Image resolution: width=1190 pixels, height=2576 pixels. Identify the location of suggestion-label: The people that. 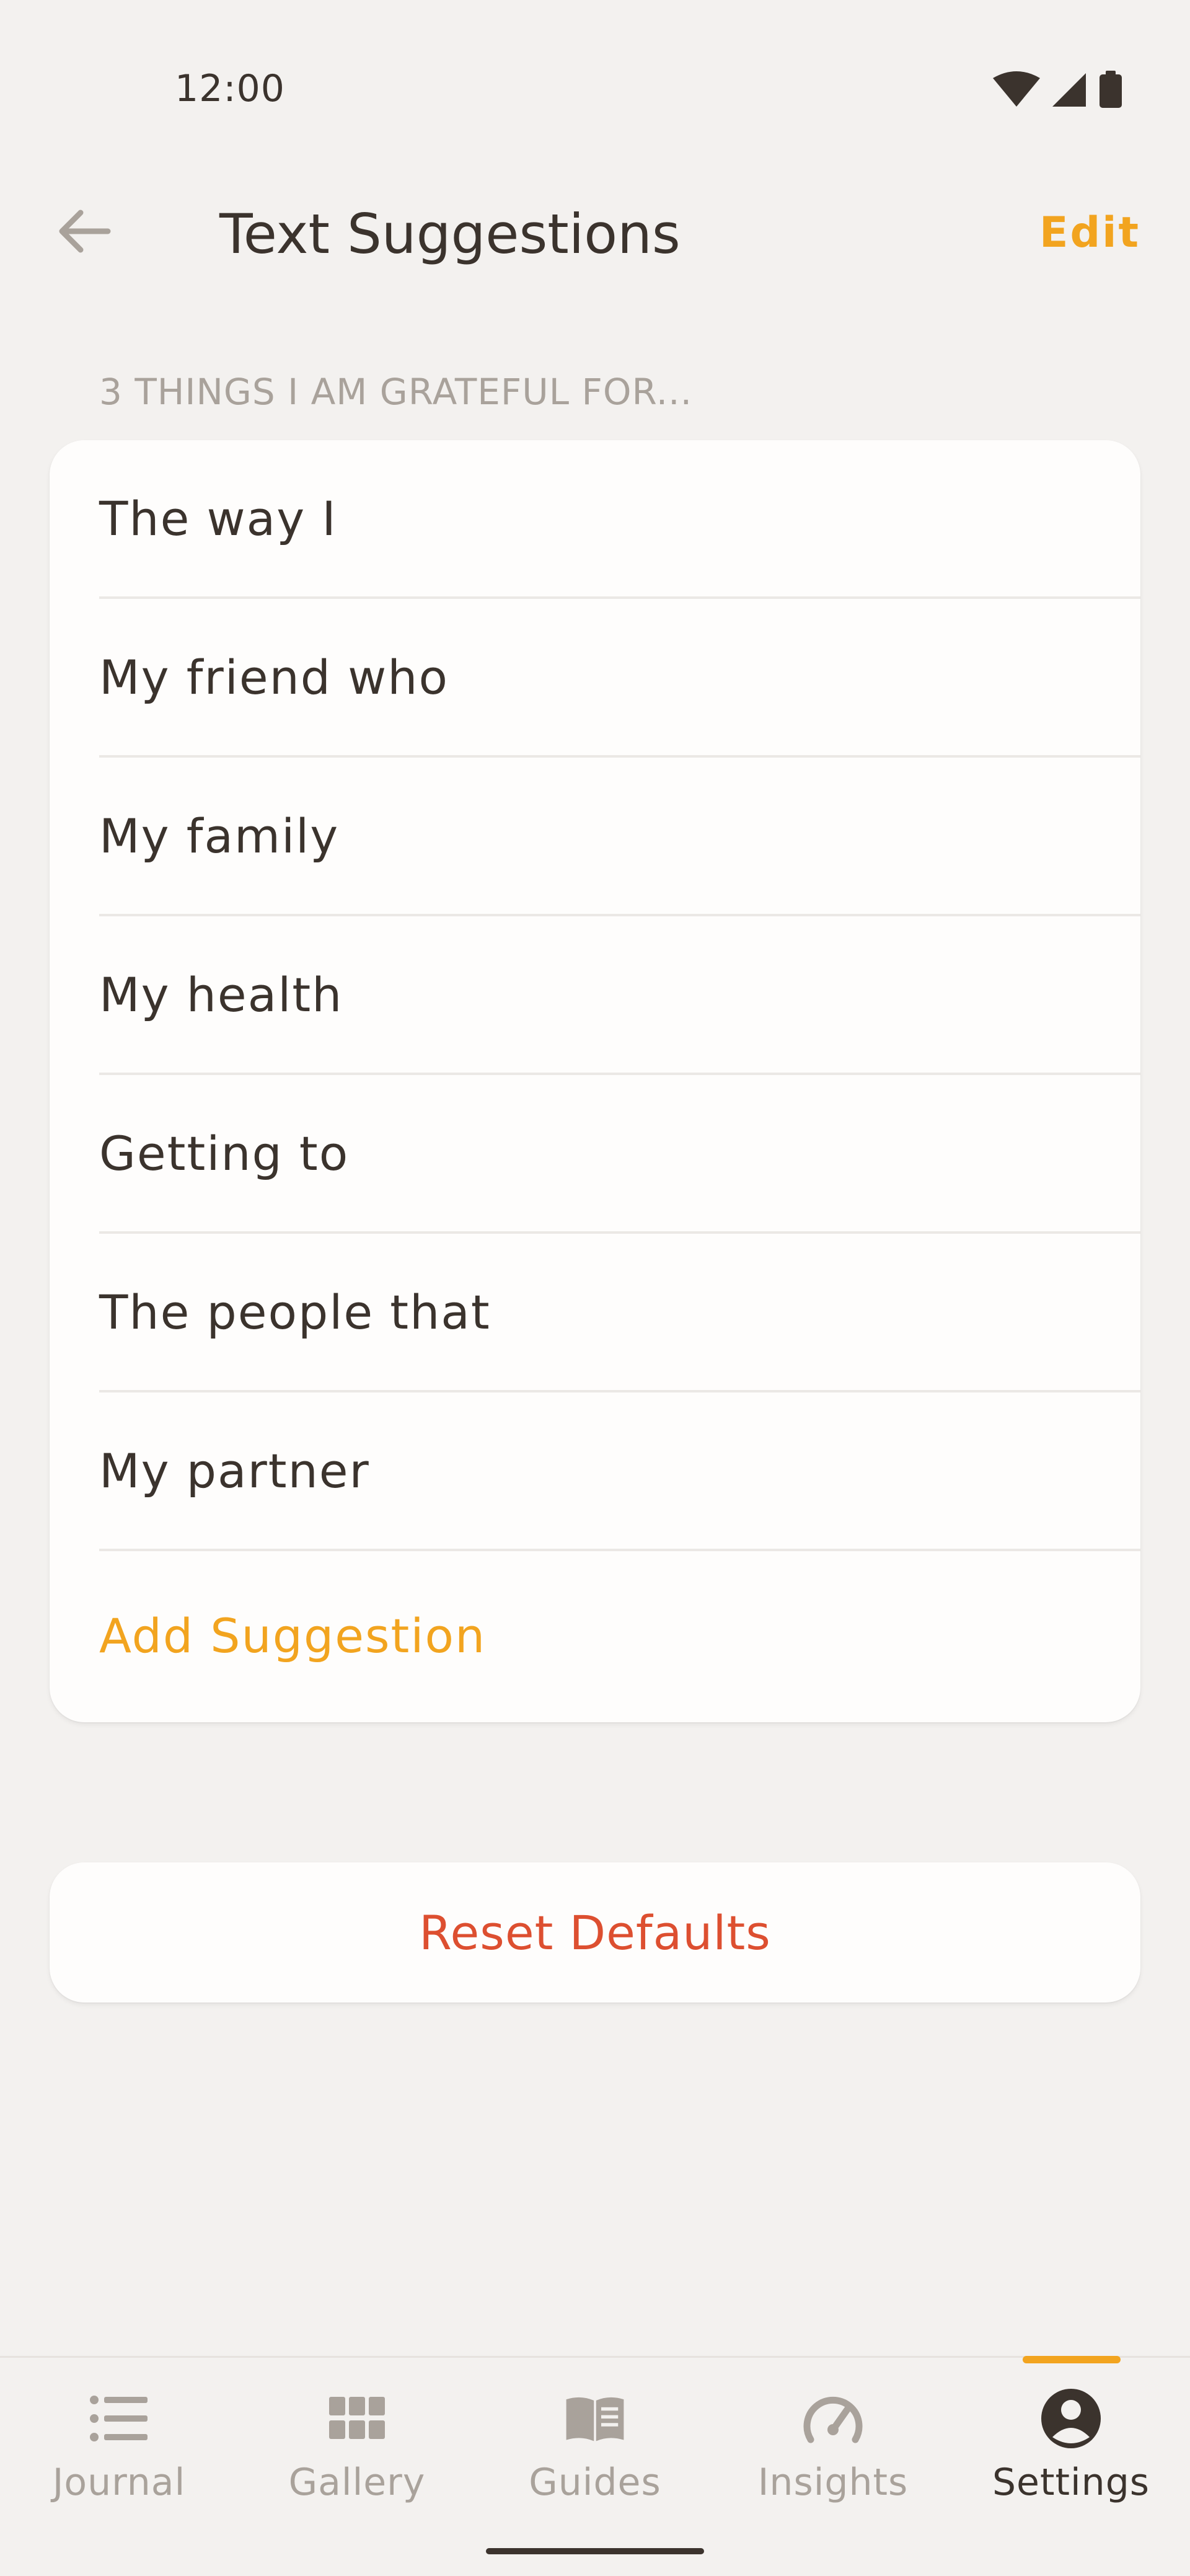
(295, 1313).